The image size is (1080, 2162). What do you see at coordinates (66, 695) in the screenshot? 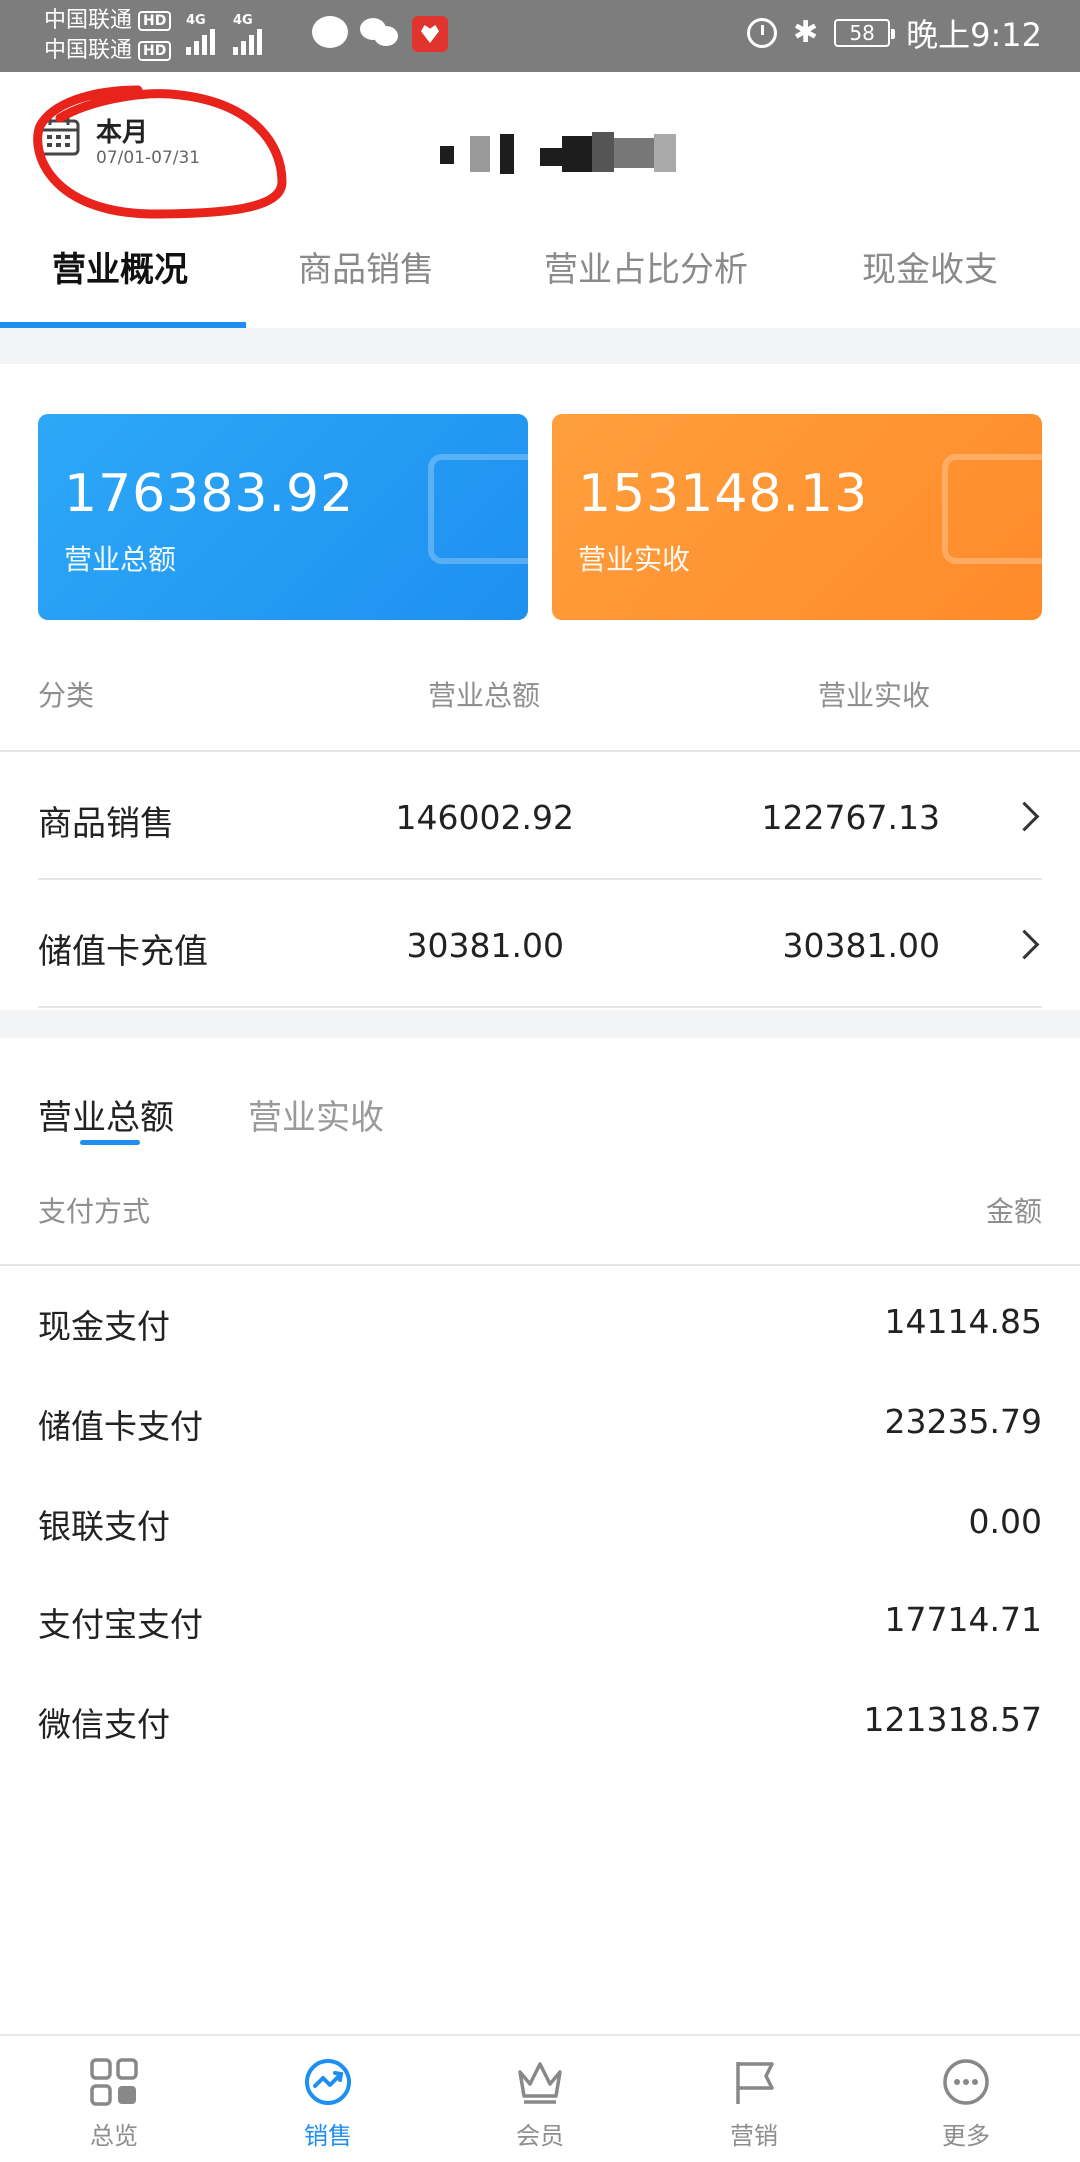
I see `category-header: 分类` at bounding box center [66, 695].